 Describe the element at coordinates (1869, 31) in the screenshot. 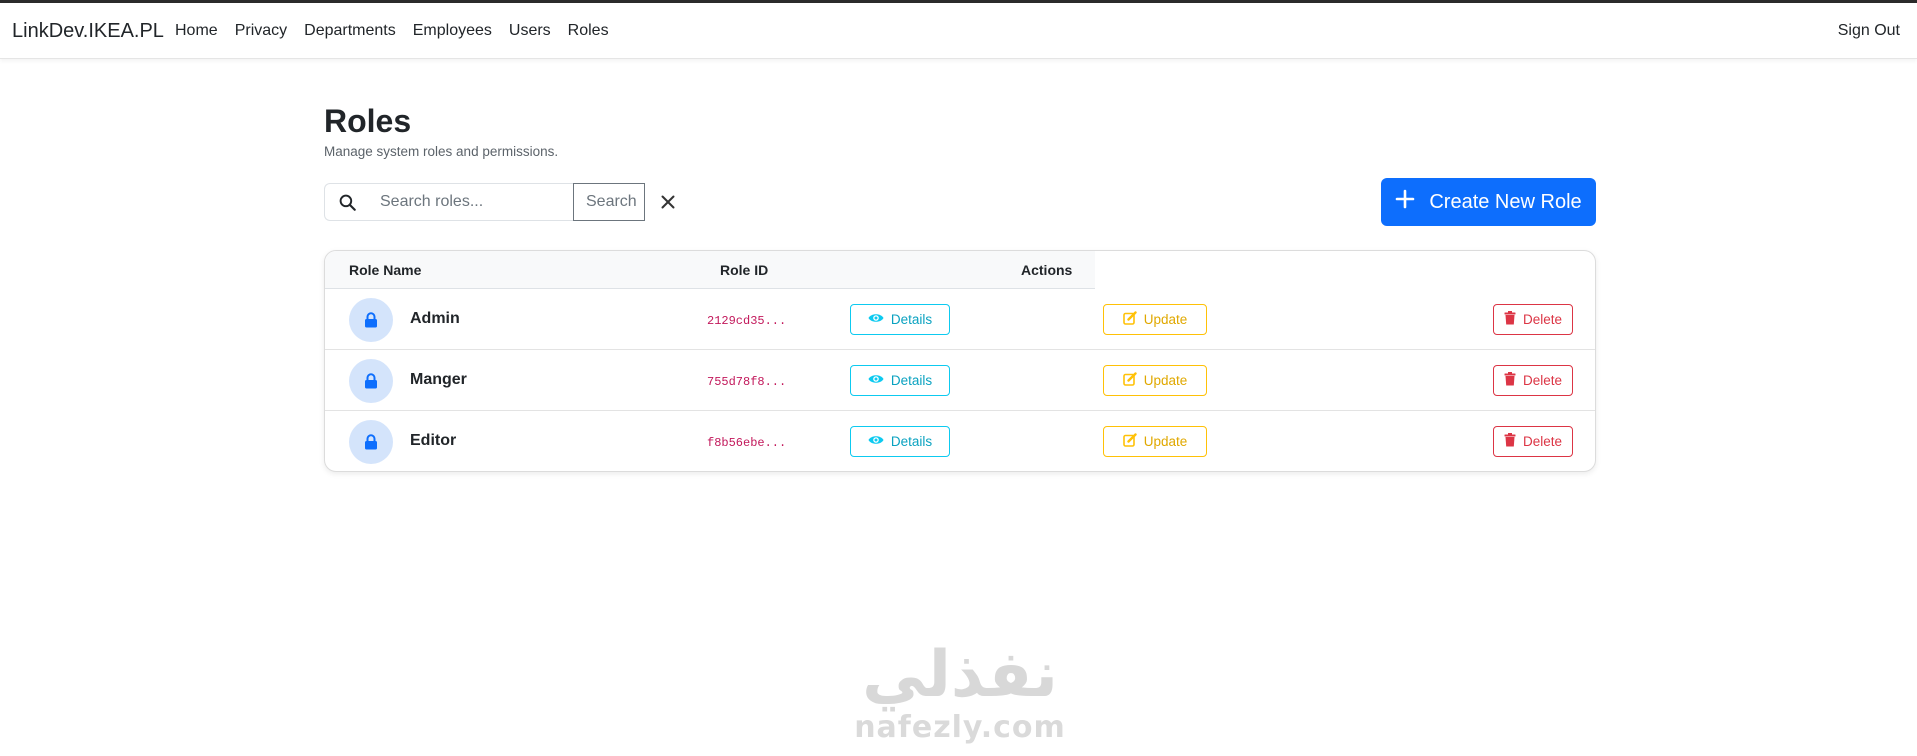

I see `sign-out-link: Sign Out` at that location.